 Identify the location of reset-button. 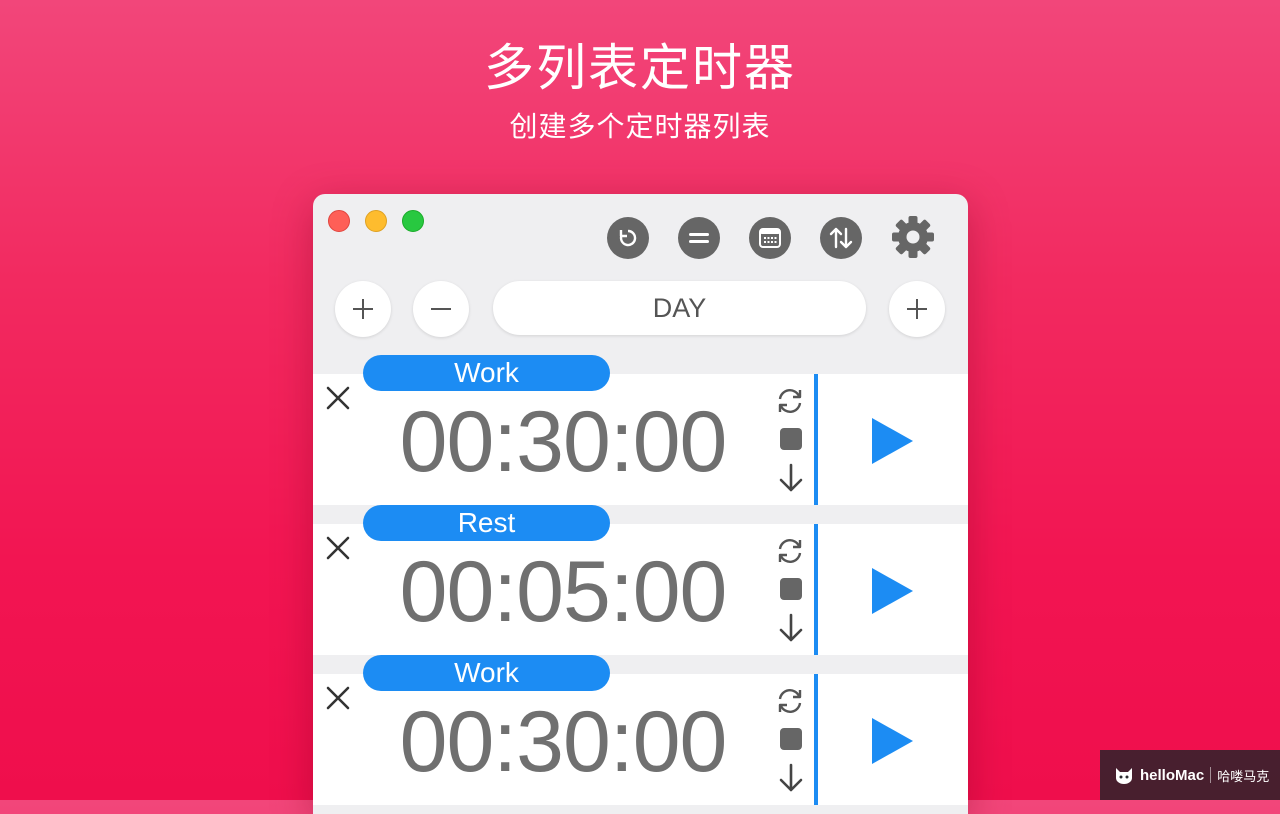
(628, 238).